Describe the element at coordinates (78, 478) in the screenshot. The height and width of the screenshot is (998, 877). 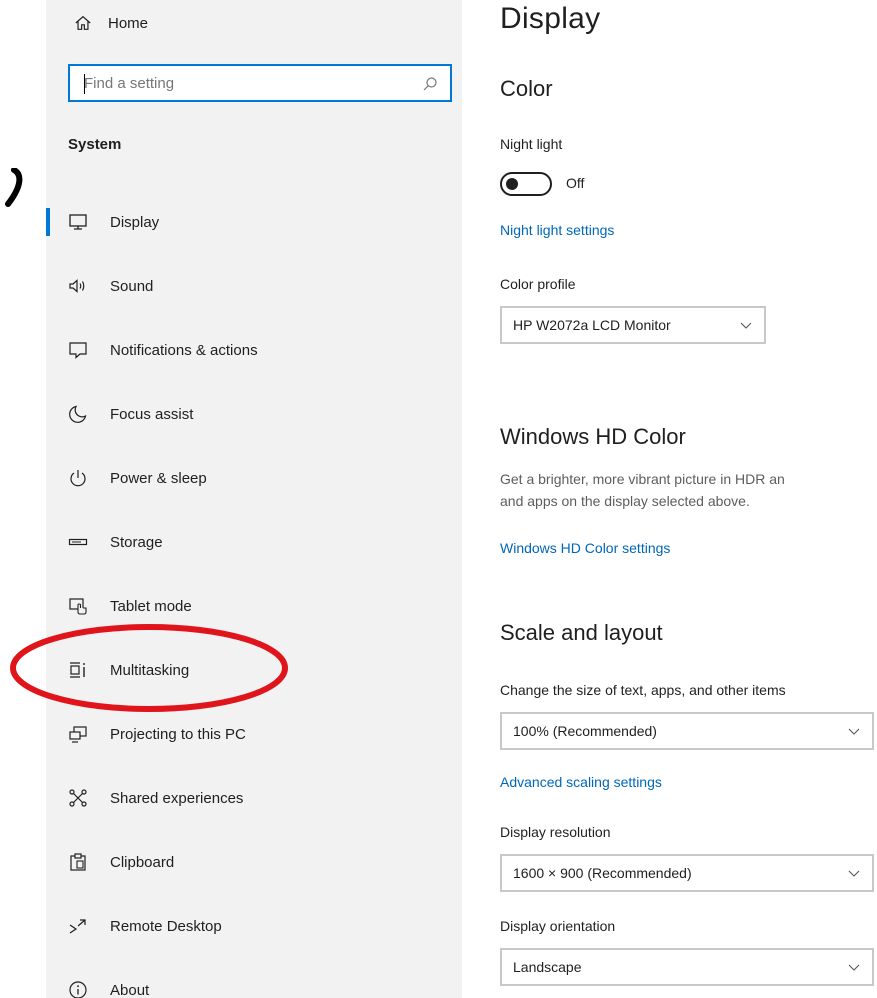
I see `power-icon` at that location.